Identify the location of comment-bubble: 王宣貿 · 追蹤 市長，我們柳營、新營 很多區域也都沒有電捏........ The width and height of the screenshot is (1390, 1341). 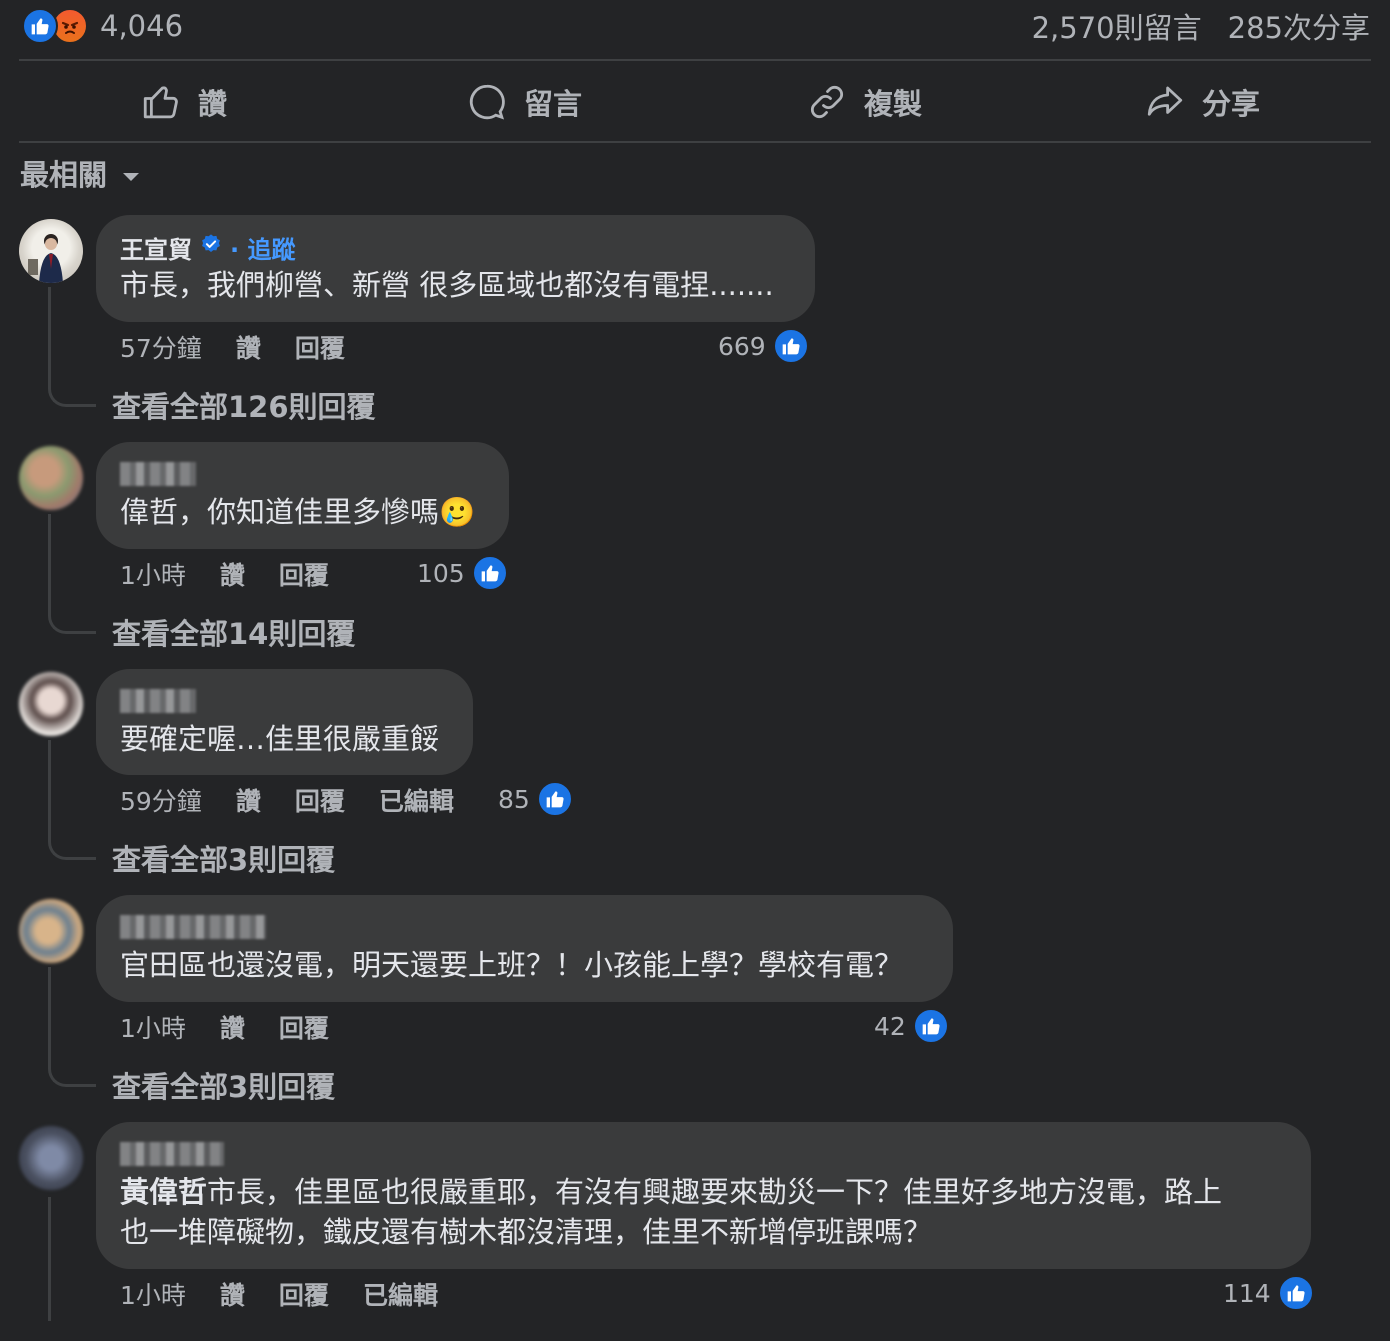
(455, 268).